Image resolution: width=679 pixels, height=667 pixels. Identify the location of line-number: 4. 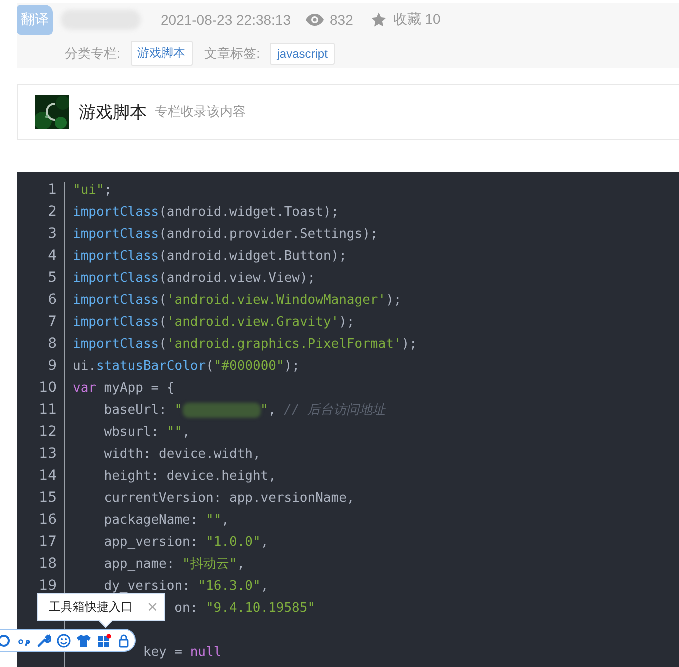
(52, 256).